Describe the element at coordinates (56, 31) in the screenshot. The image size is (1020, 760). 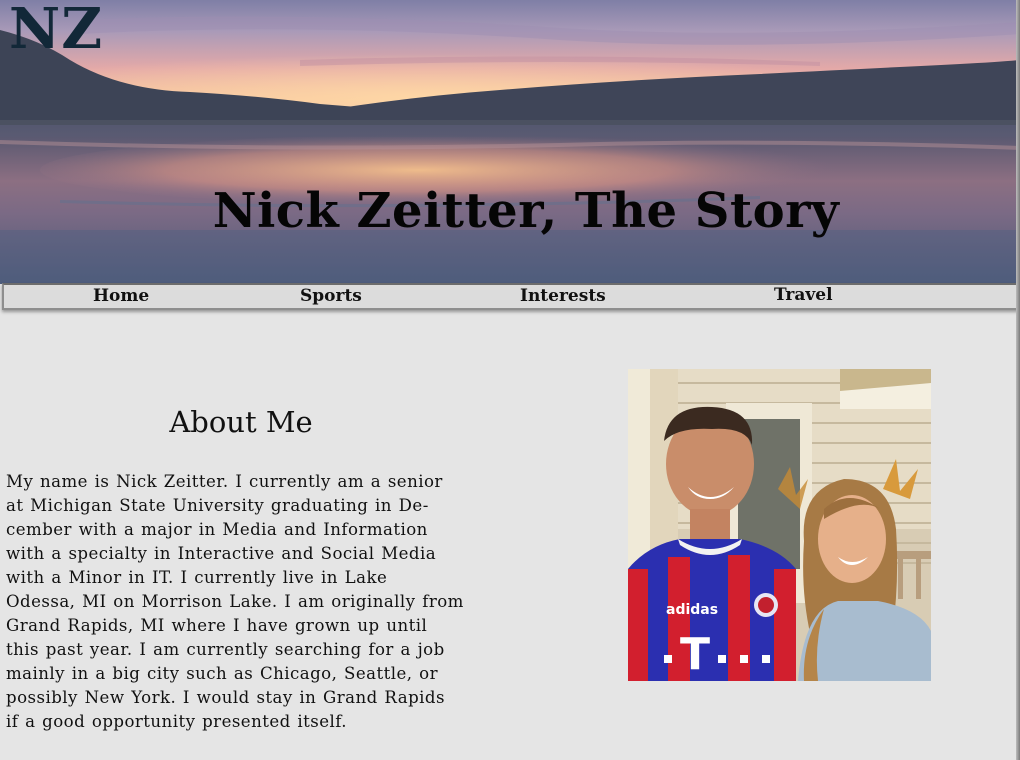
I see `site-logo: NZ` at that location.